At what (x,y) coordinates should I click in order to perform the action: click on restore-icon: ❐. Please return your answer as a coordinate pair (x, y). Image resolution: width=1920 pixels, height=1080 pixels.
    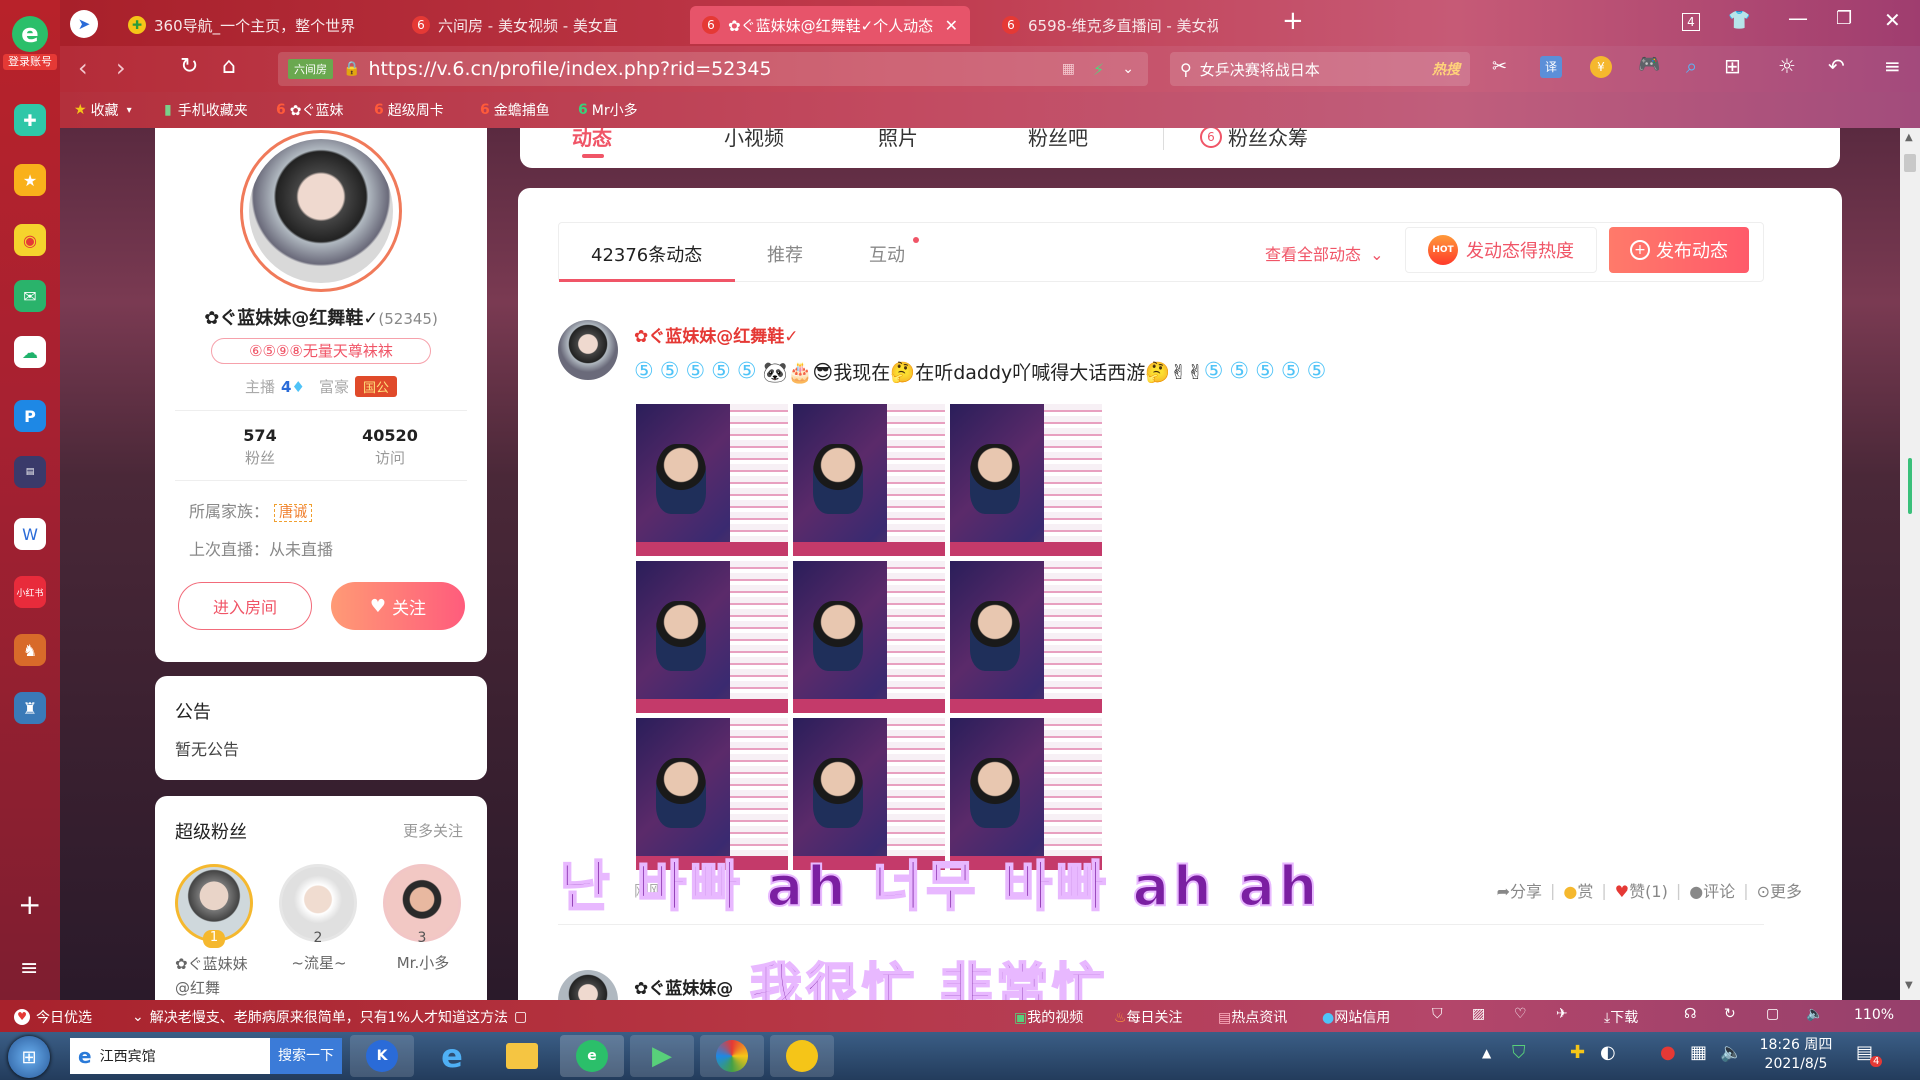
    Looking at the image, I should click on (1844, 18).